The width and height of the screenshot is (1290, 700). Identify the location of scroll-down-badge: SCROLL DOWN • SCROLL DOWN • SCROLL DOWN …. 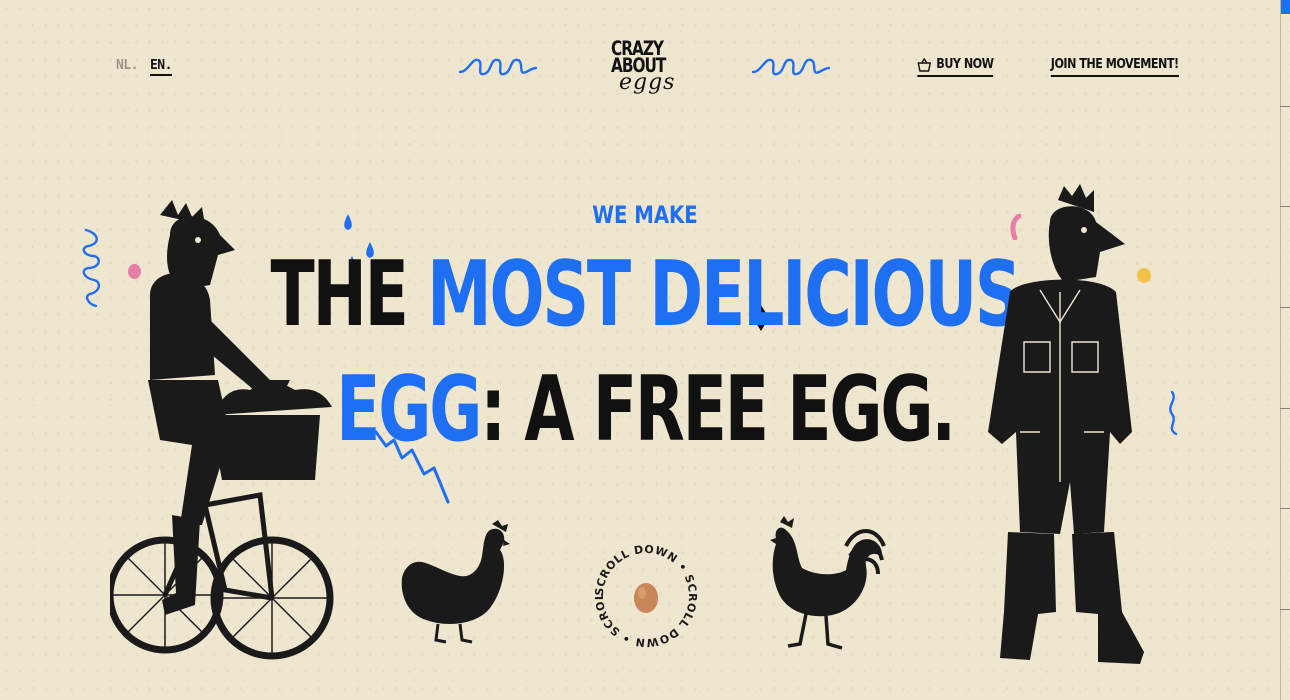
(646, 596).